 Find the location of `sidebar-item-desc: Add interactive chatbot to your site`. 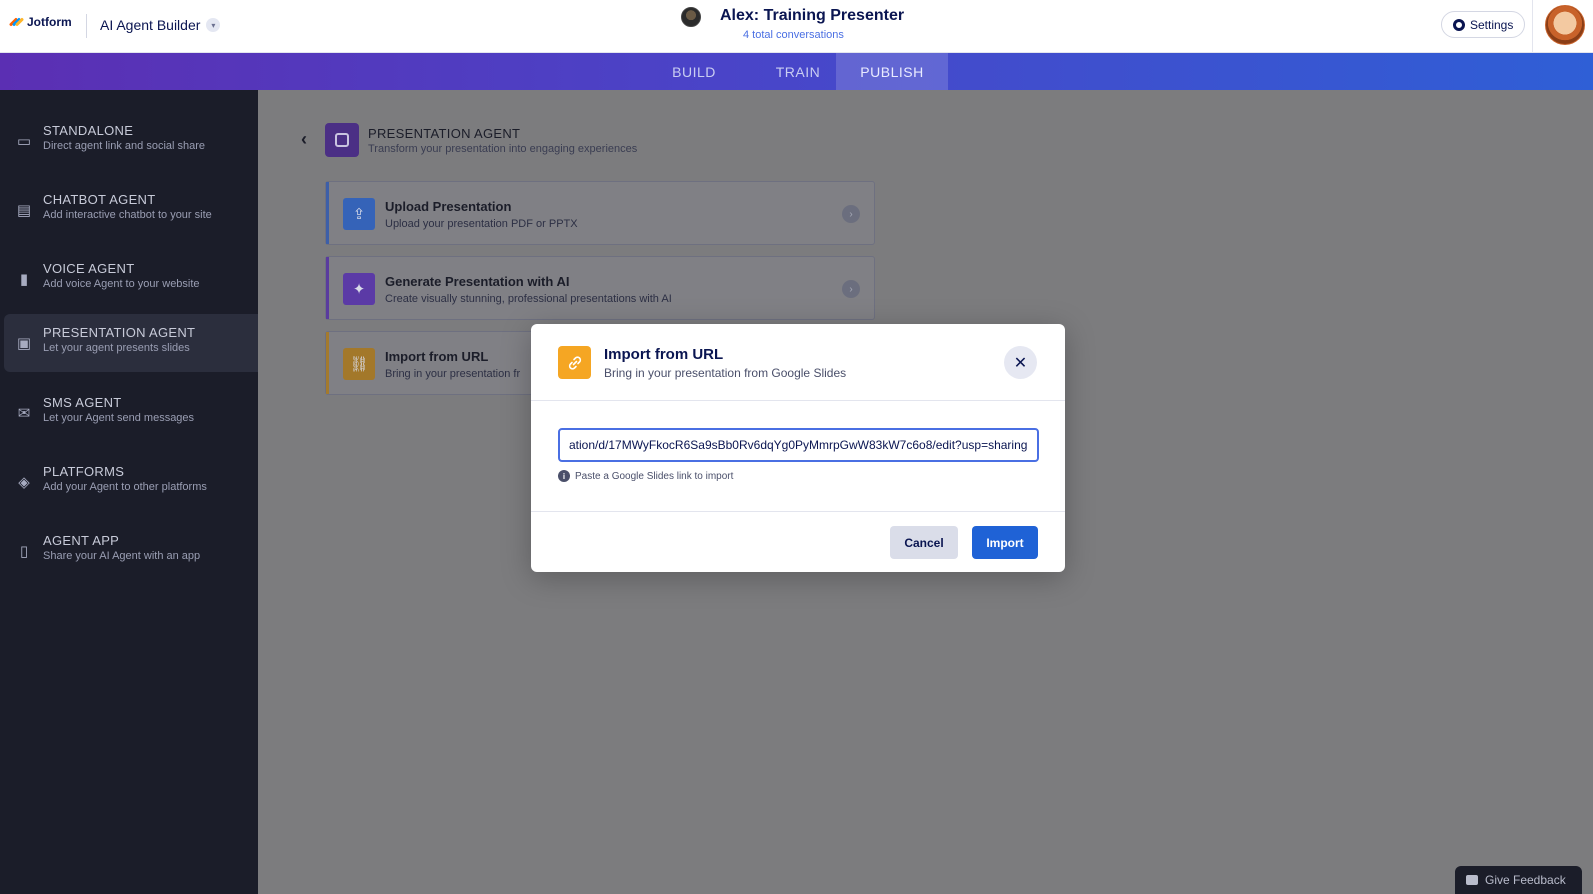

sidebar-item-desc: Add interactive chatbot to your site is located at coordinates (127, 215).